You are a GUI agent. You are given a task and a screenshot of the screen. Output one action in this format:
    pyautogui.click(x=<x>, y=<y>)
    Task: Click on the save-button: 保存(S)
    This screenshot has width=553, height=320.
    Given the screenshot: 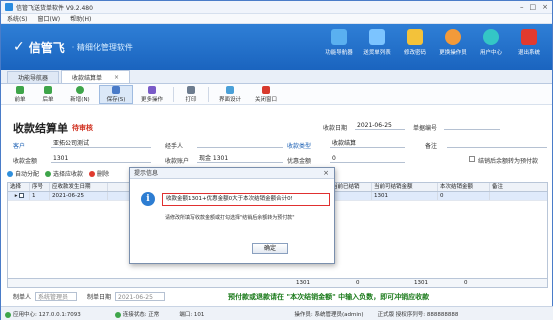 What is the action you would take?
    pyautogui.click(x=116, y=94)
    